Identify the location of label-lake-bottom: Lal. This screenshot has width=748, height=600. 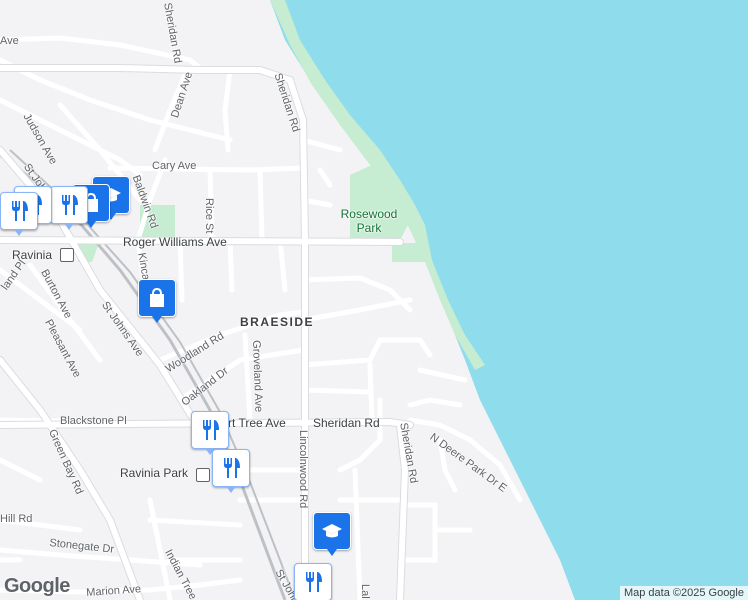
(365, 591).